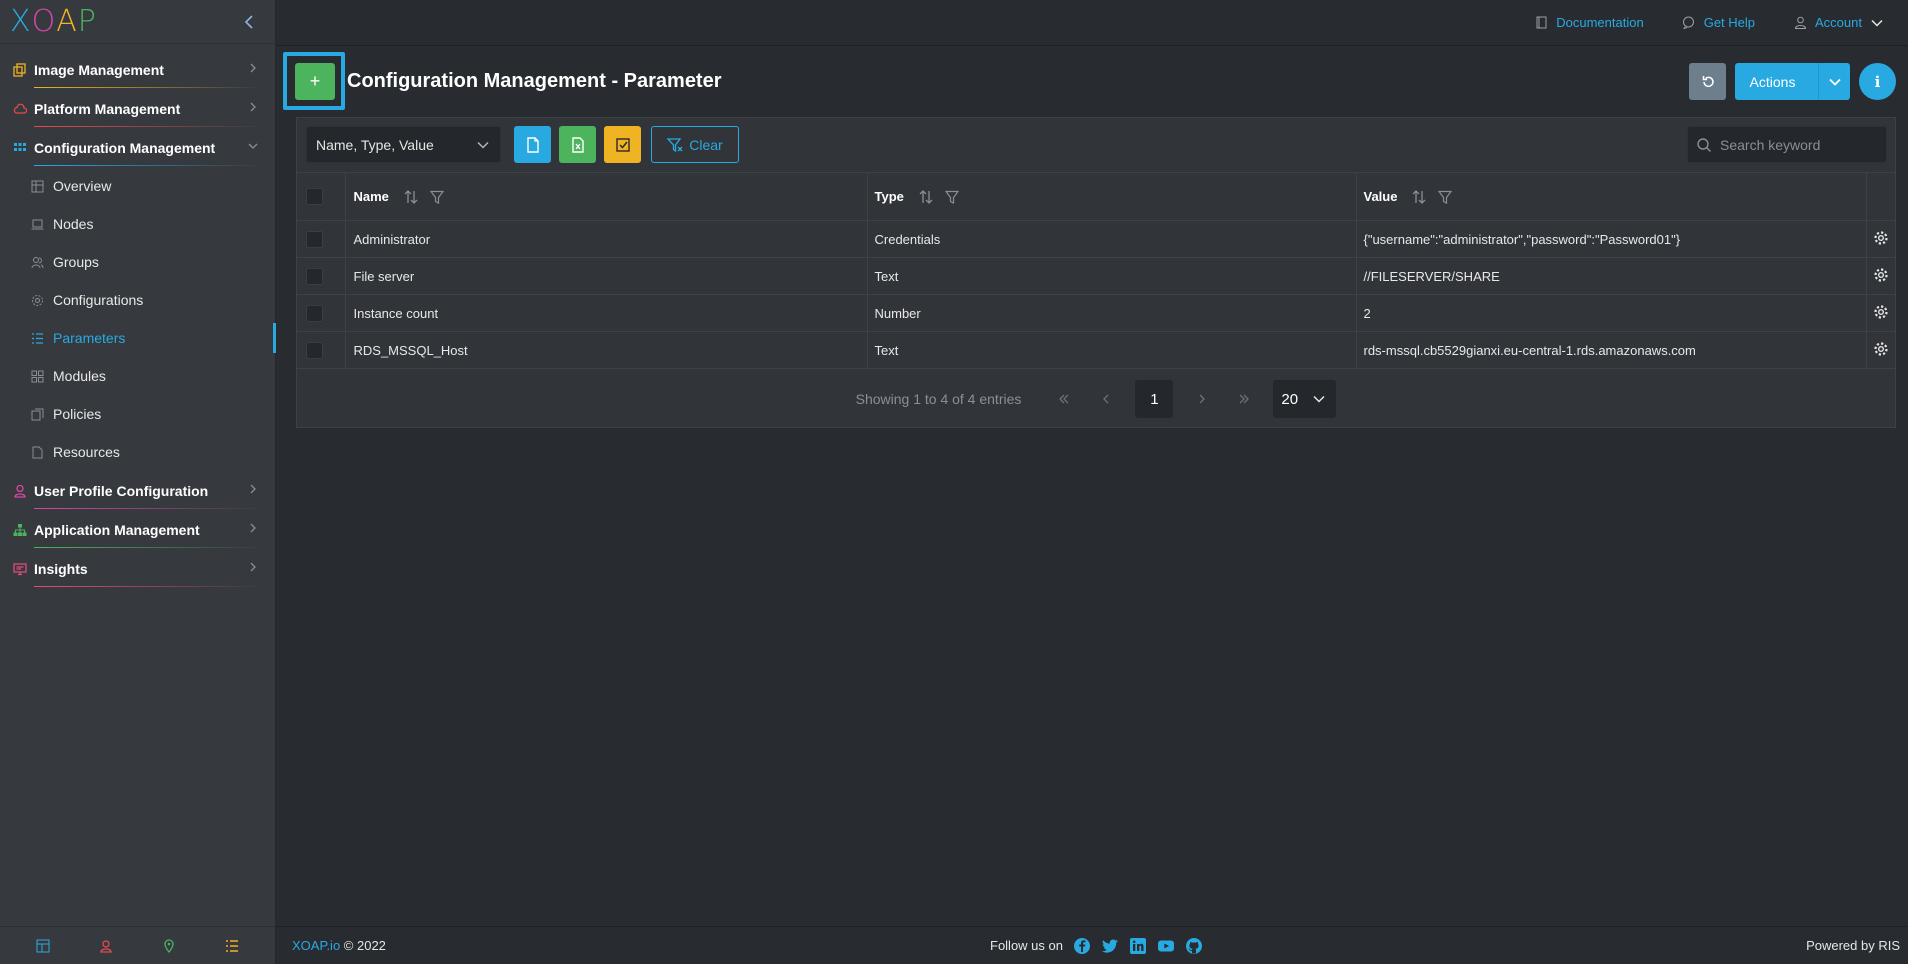 The width and height of the screenshot is (1908, 964). I want to click on column-header-value: Value, so click(1611, 196).